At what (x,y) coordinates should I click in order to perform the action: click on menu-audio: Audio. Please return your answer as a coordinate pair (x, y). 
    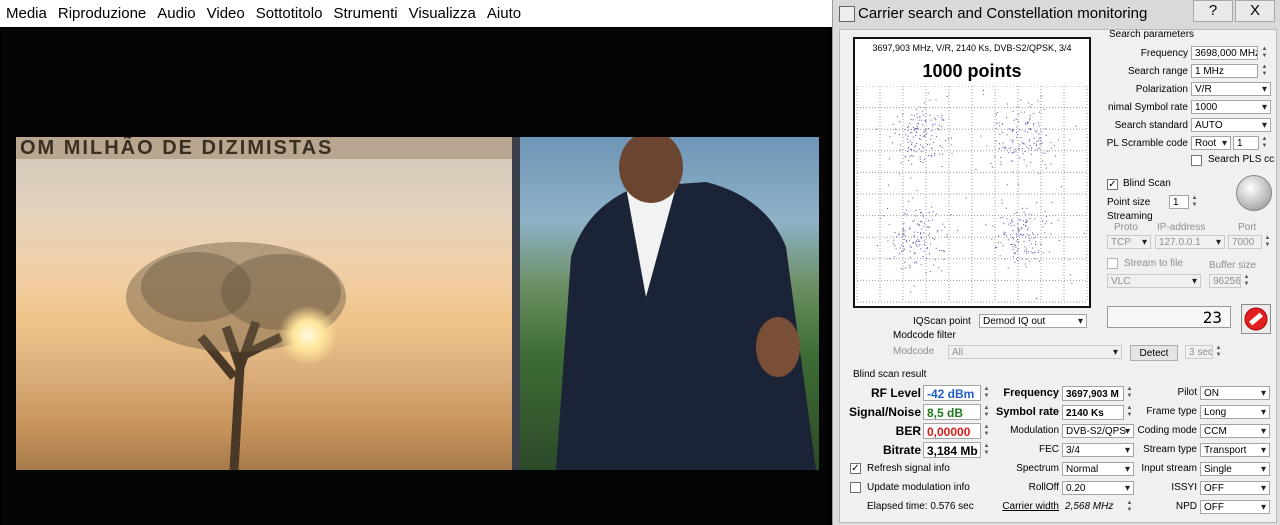
    Looking at the image, I should click on (175, 13).